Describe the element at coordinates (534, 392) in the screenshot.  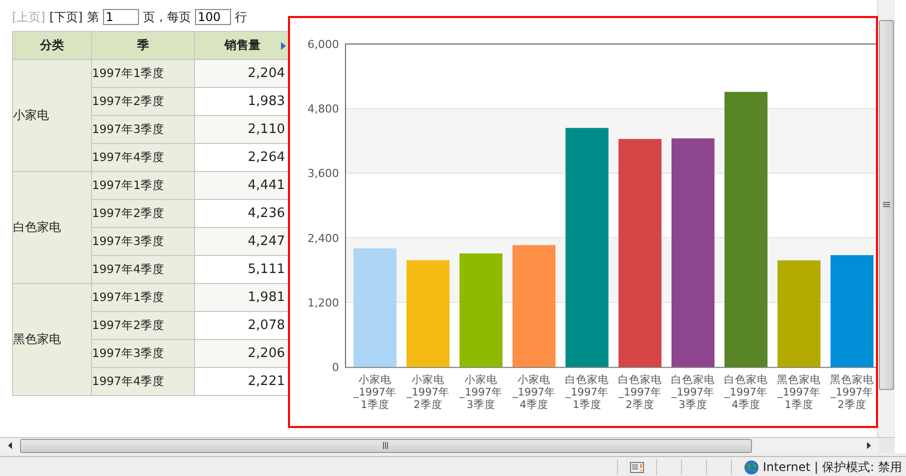
I see `axis-label: 小家电 _1997年 4季度` at that location.